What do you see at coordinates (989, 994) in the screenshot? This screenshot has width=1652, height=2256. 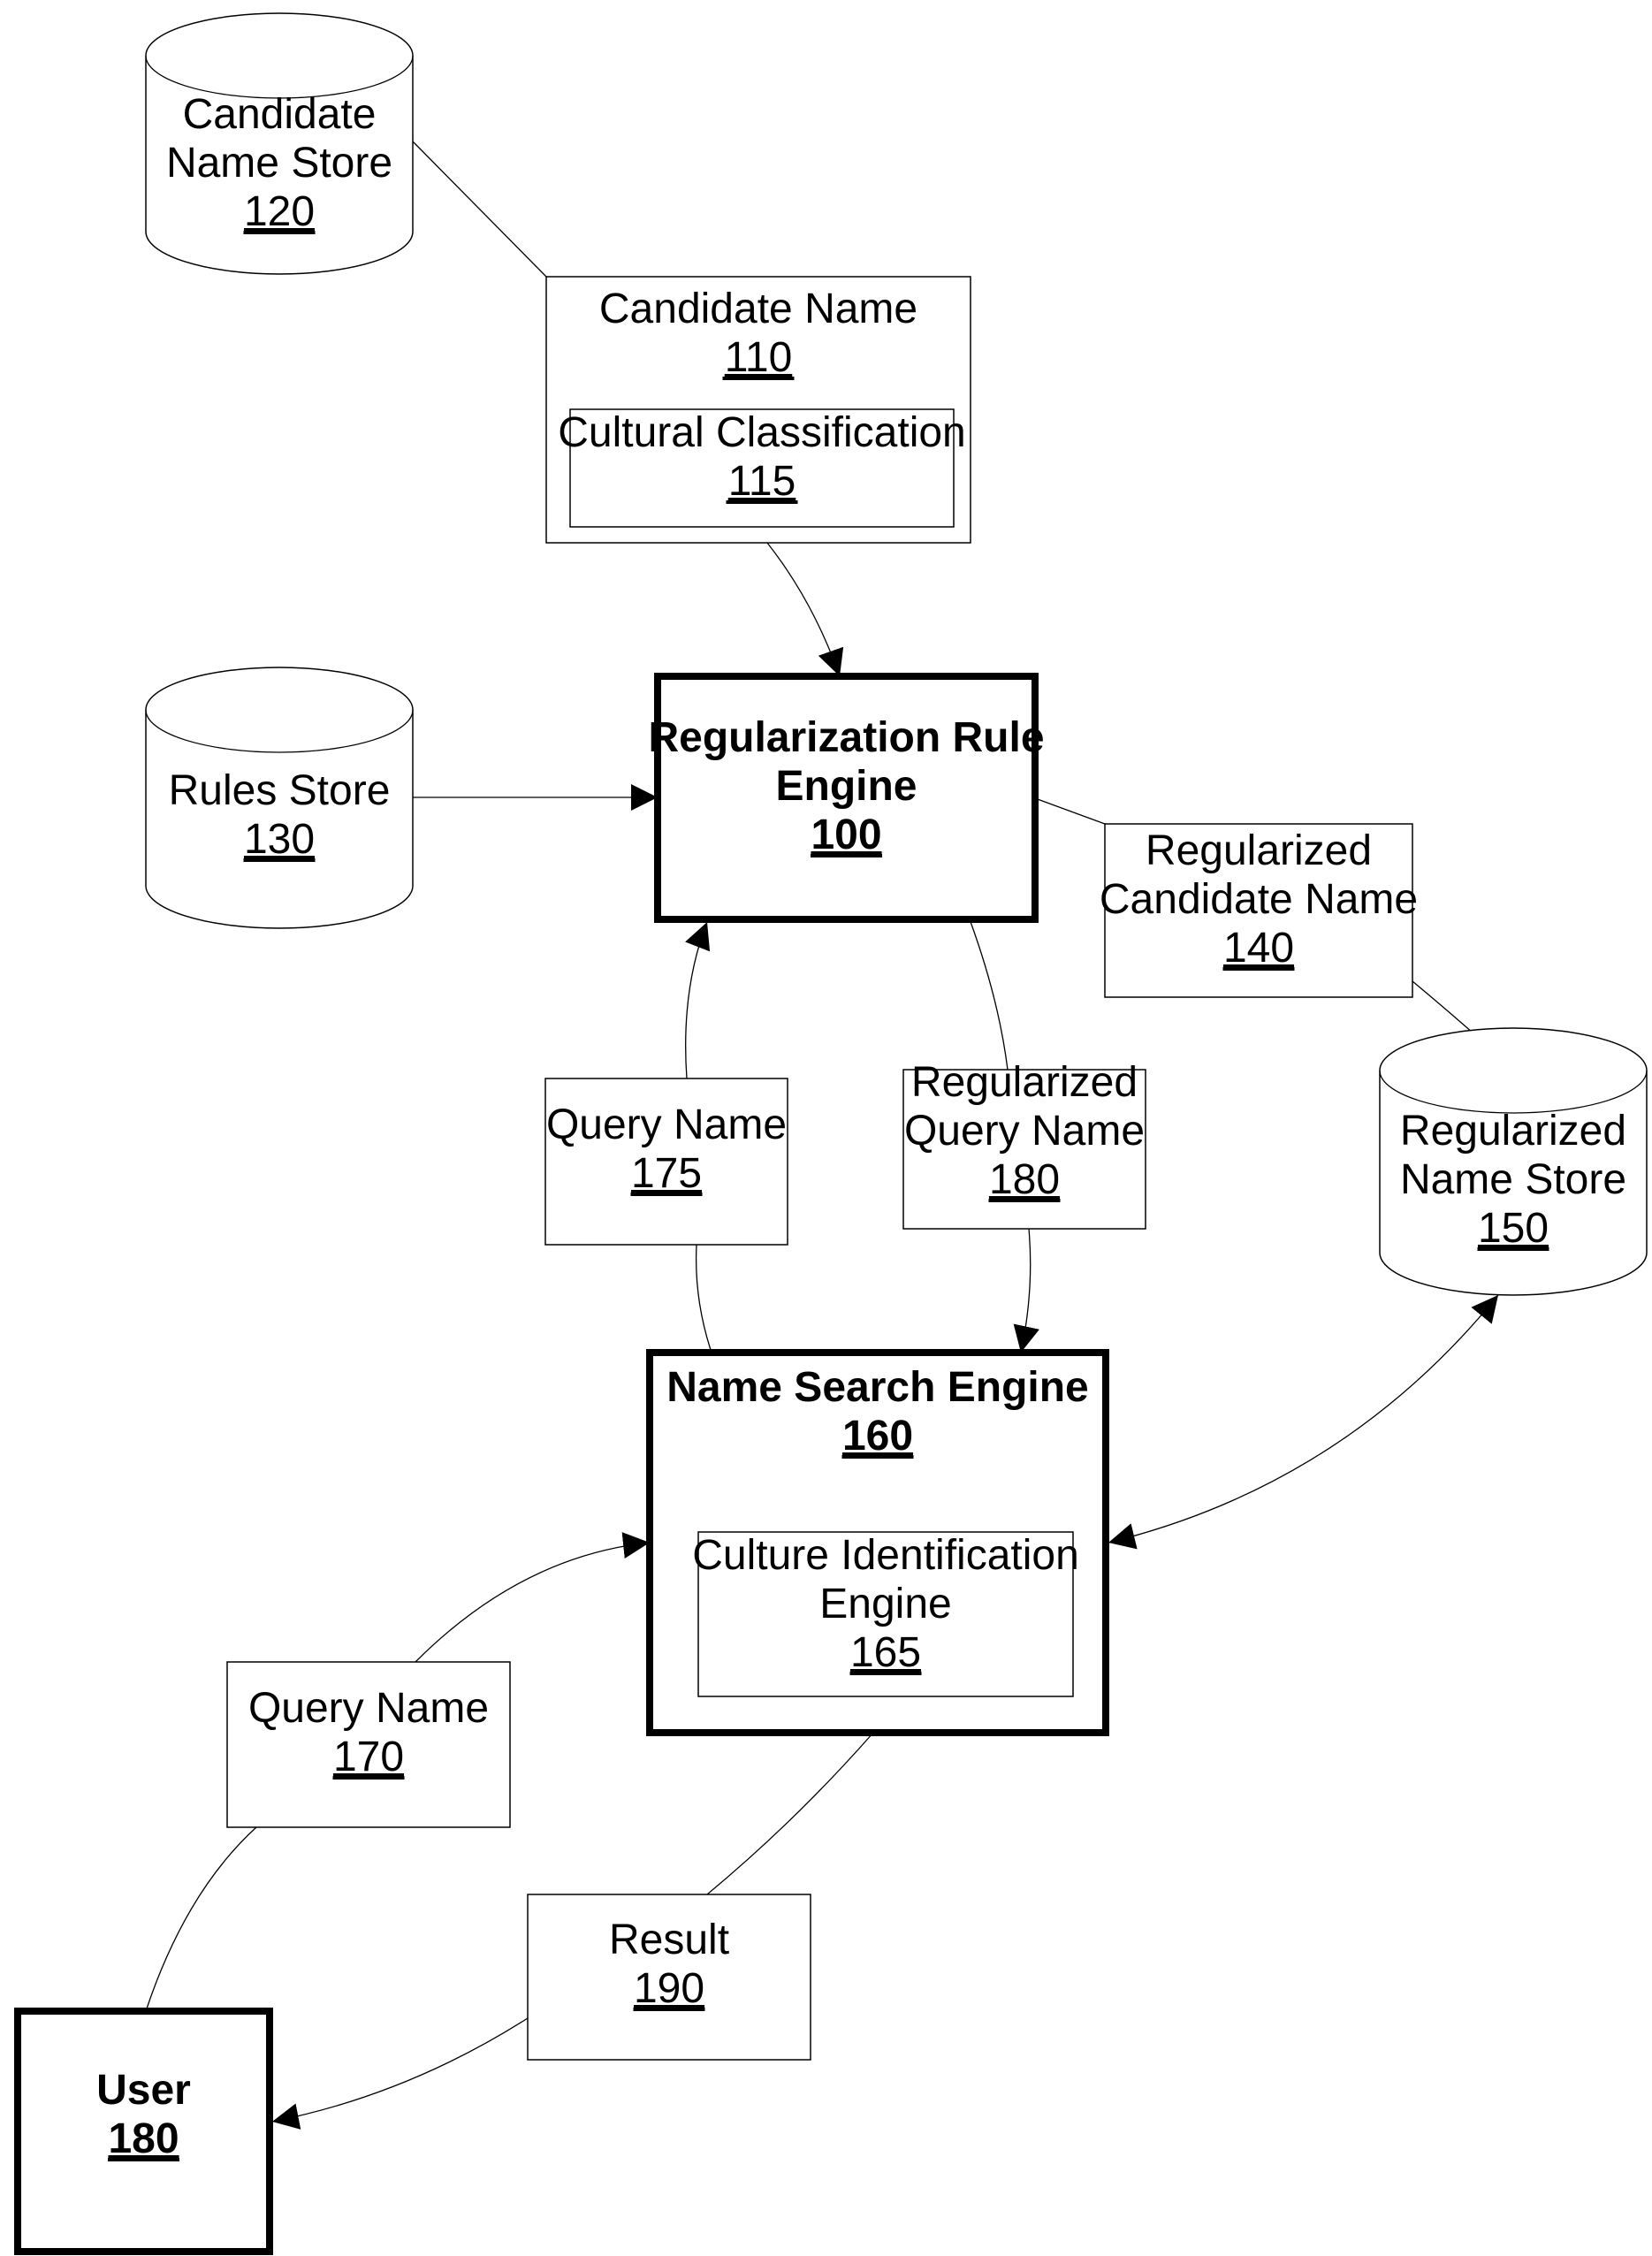 I see `edge-rule-engine-to-regularized-query` at bounding box center [989, 994].